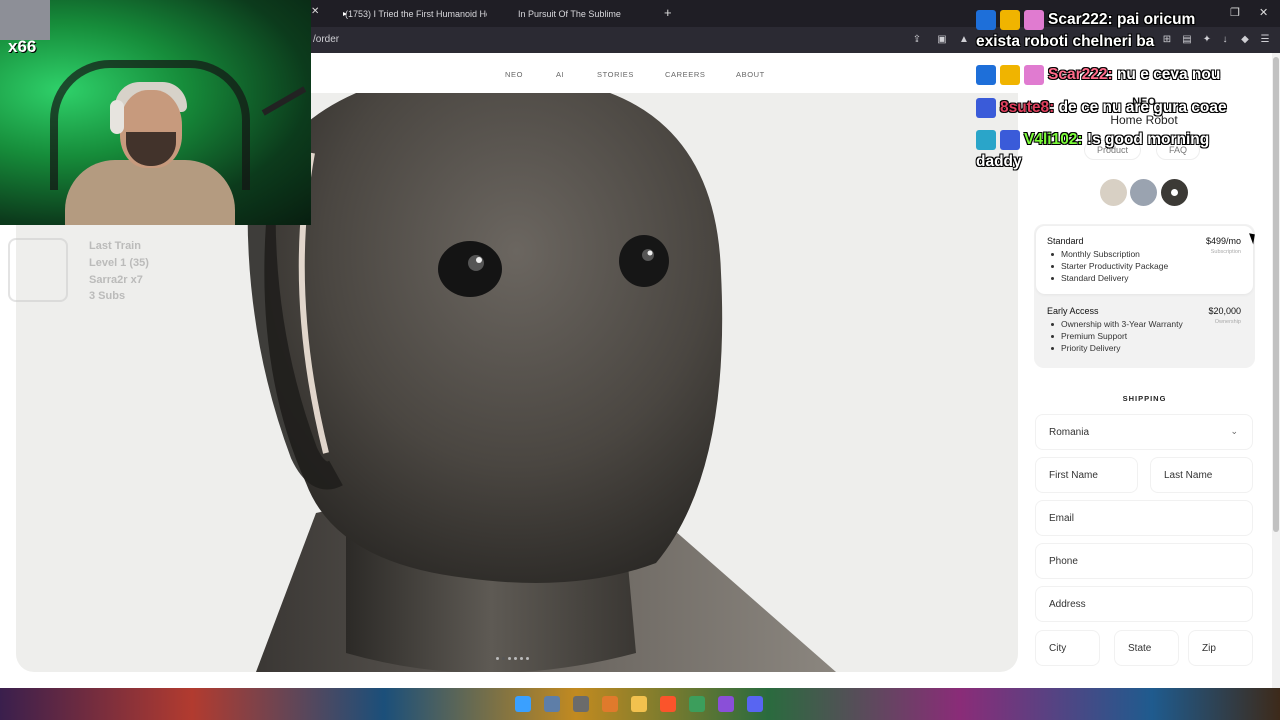 Image resolution: width=1280 pixels, height=720 pixels. What do you see at coordinates (1225, 252) in the screenshot?
I see `plan-note: Subscription` at bounding box center [1225, 252].